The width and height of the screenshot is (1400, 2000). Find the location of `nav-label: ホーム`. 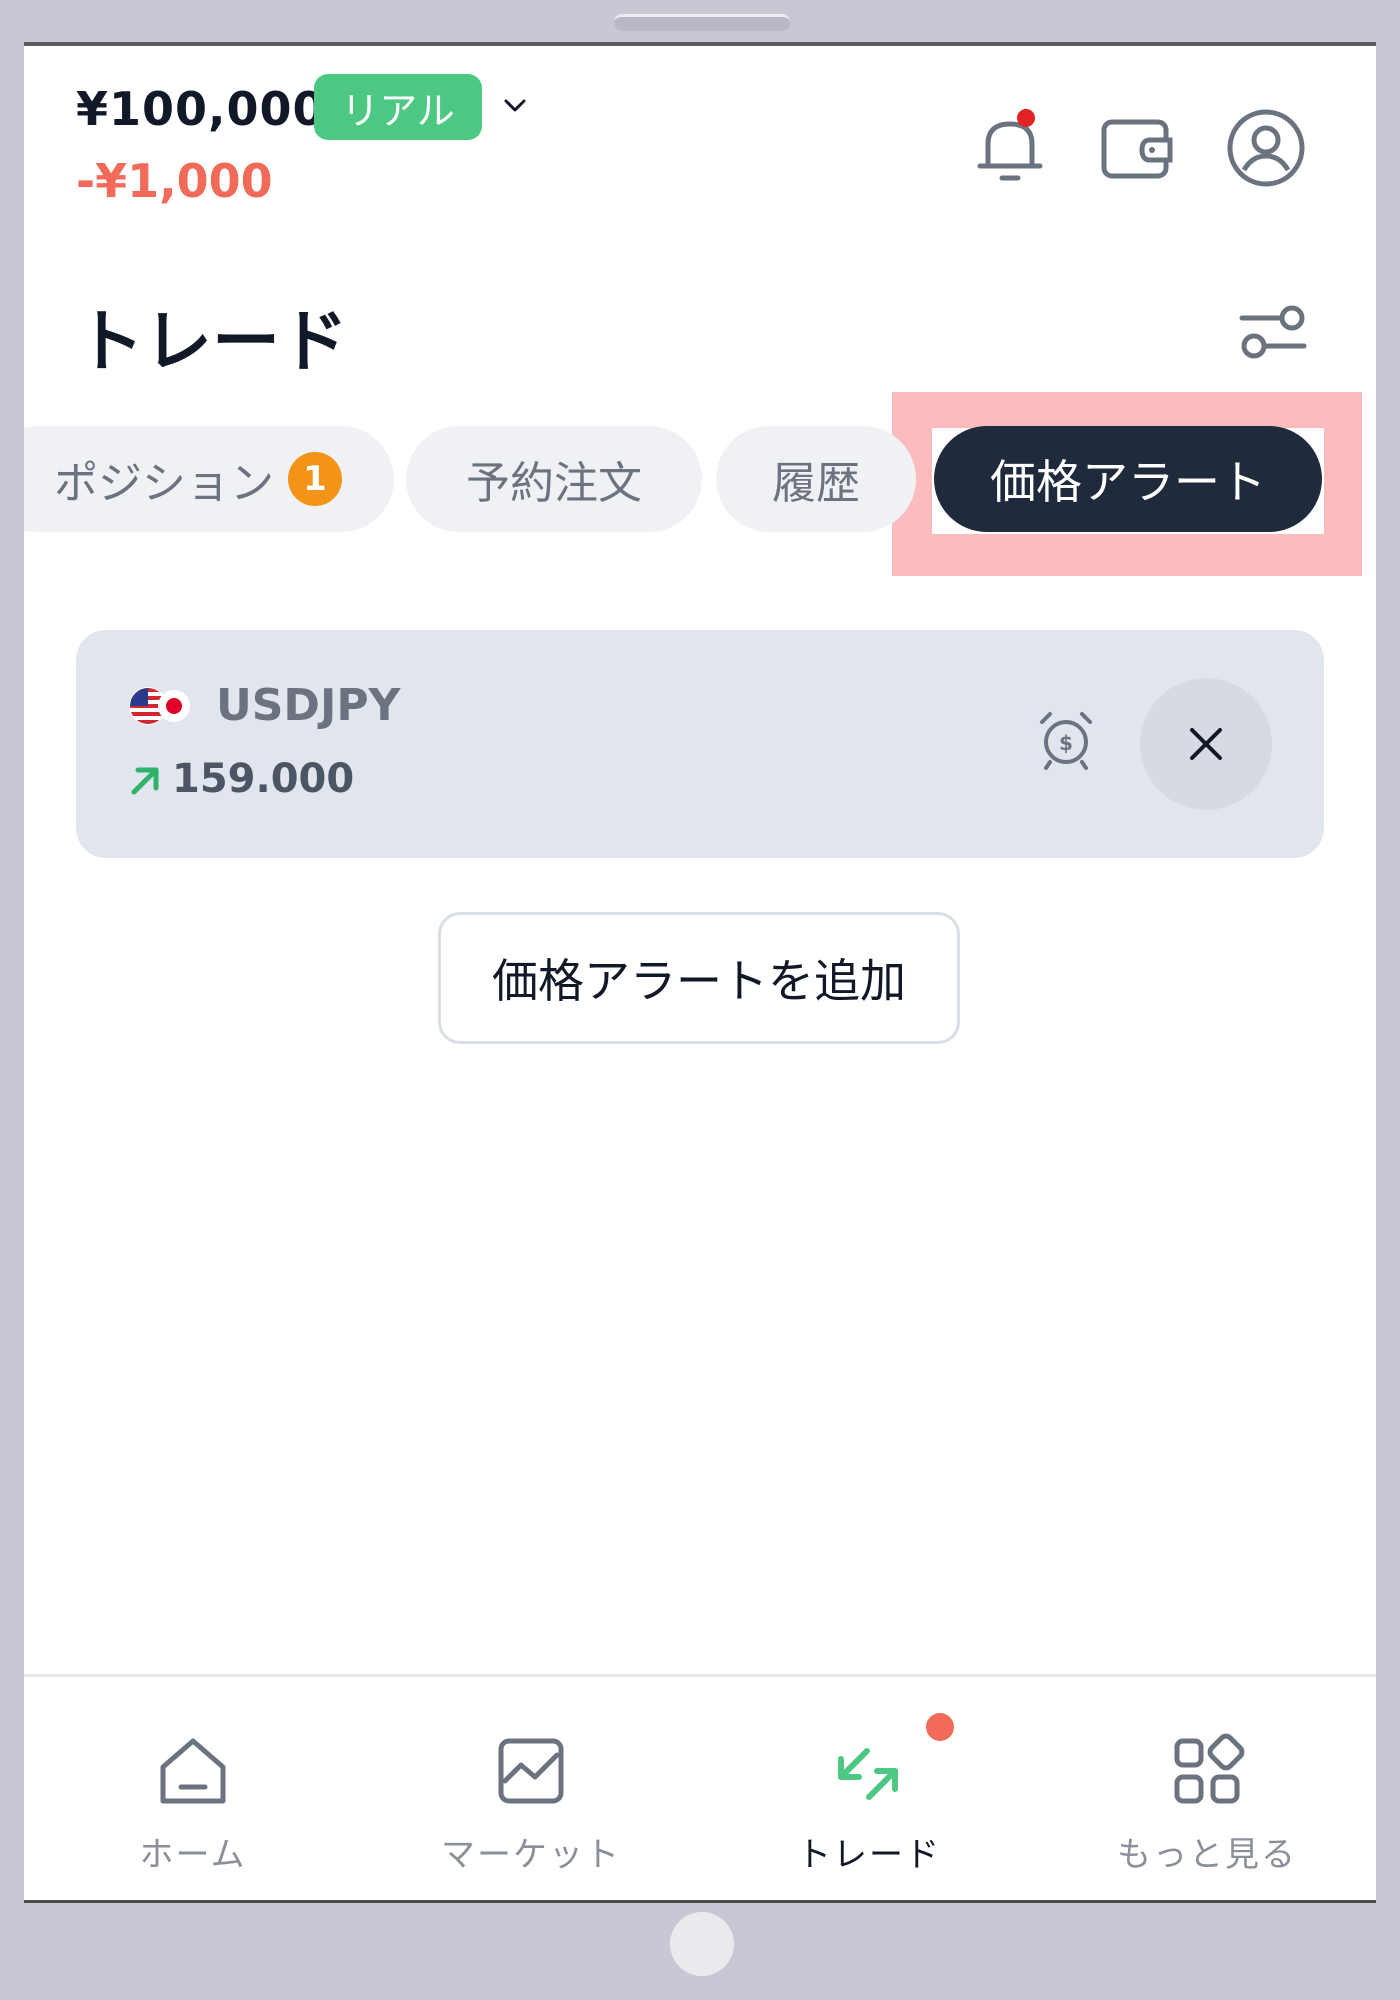

nav-label: ホーム is located at coordinates (193, 1855).